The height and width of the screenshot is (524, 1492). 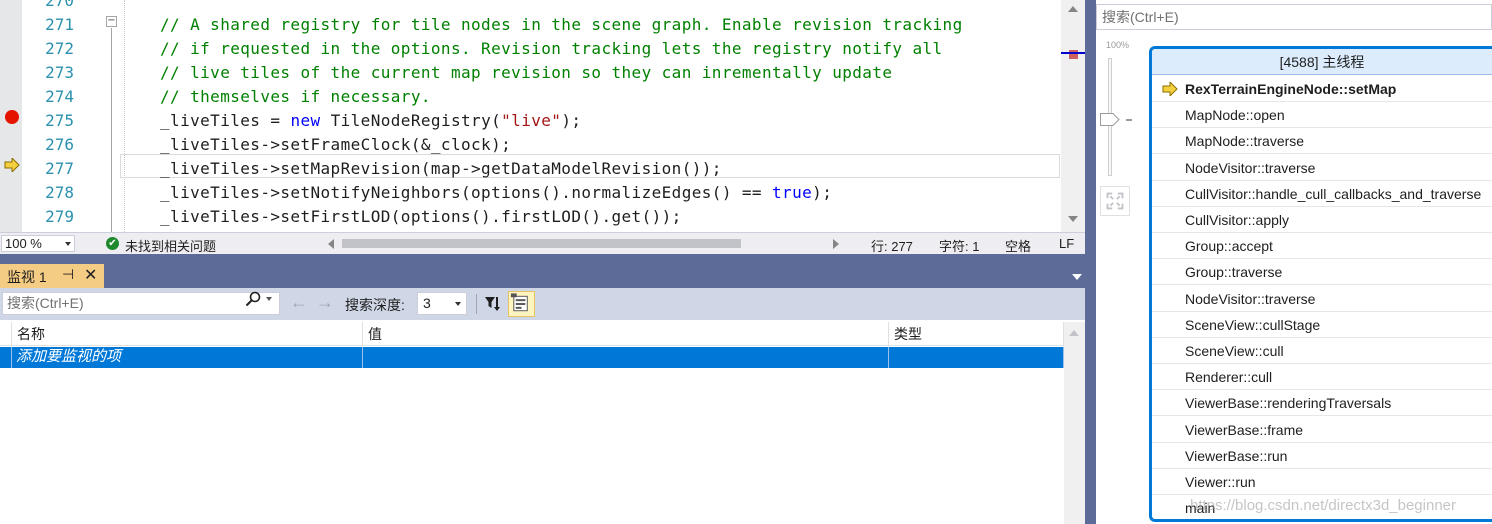 I want to click on scroll-down-arrow-icon, so click(x=1073, y=219).